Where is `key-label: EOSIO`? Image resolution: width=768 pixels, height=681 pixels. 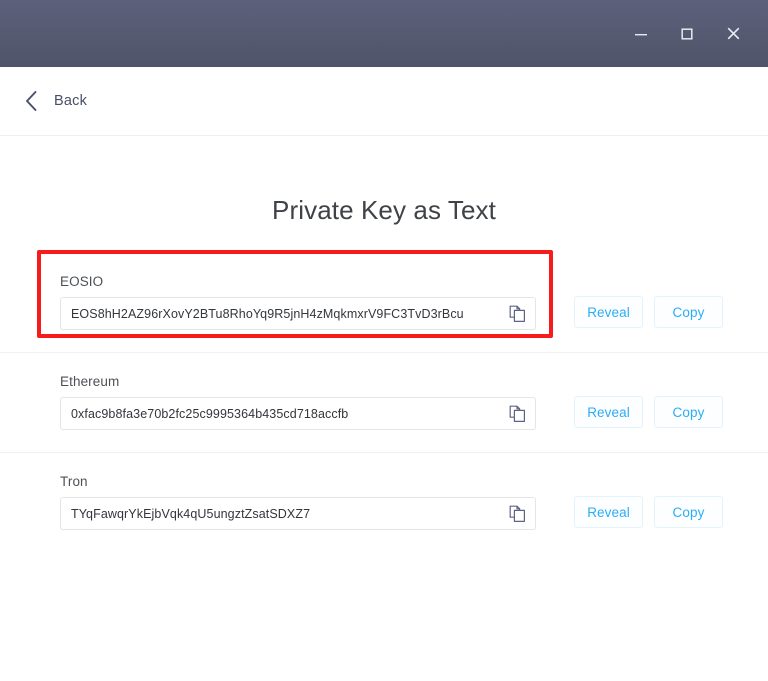 key-label: EOSIO is located at coordinates (82, 281).